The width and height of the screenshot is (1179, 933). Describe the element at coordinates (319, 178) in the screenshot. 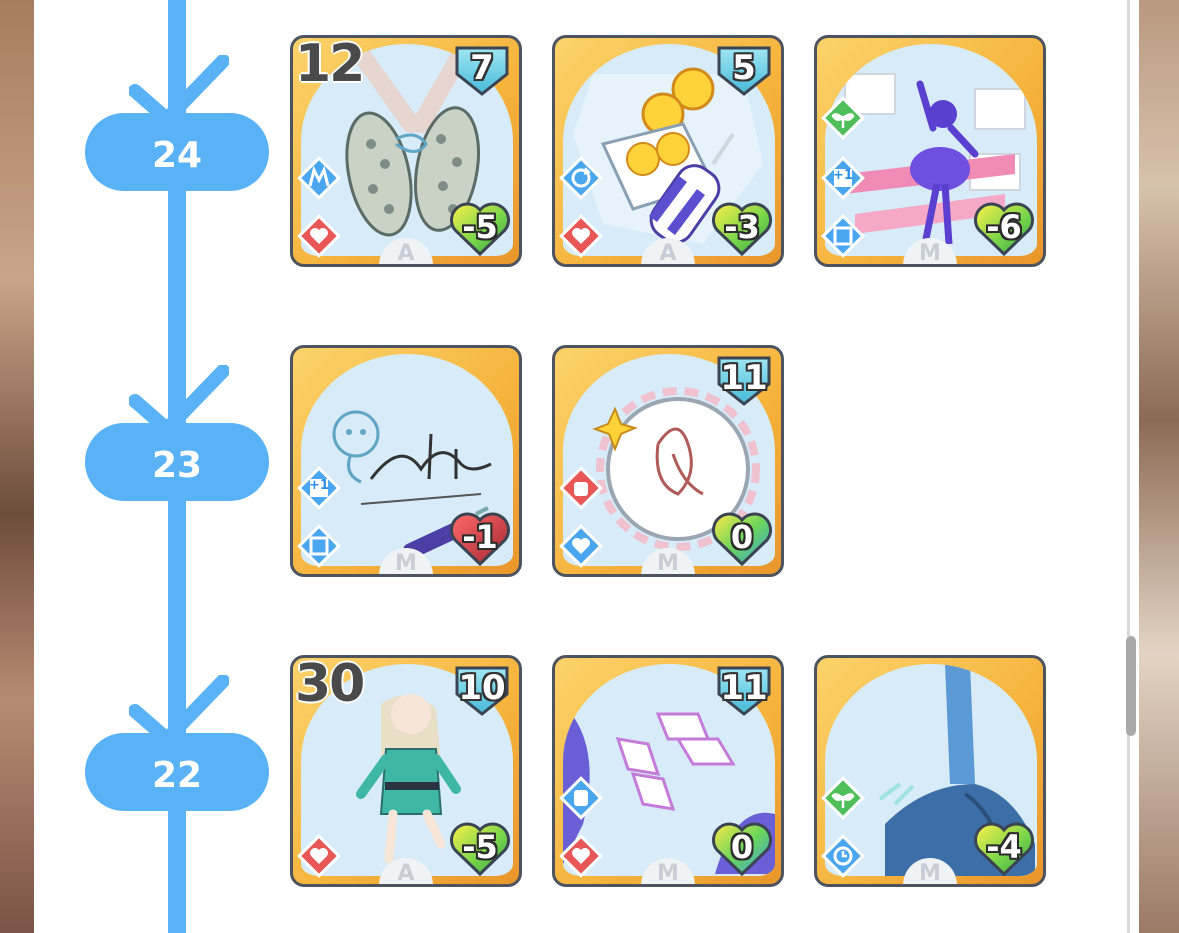

I see `m-badge-icon` at that location.